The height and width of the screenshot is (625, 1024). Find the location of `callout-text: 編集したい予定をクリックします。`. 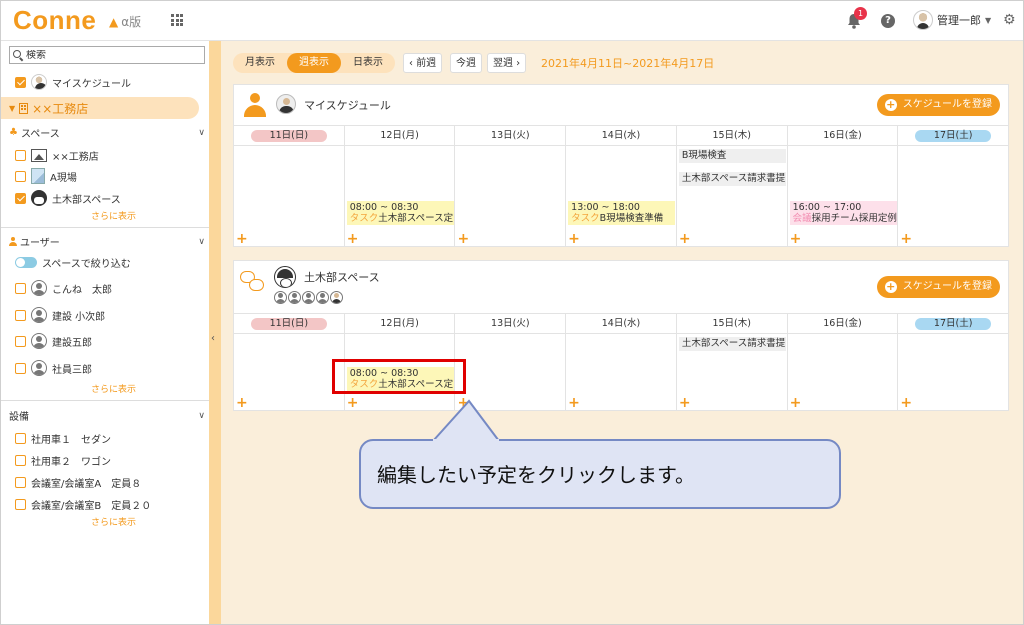

callout-text: 編集したい予定をクリックします。 is located at coordinates (536, 475).